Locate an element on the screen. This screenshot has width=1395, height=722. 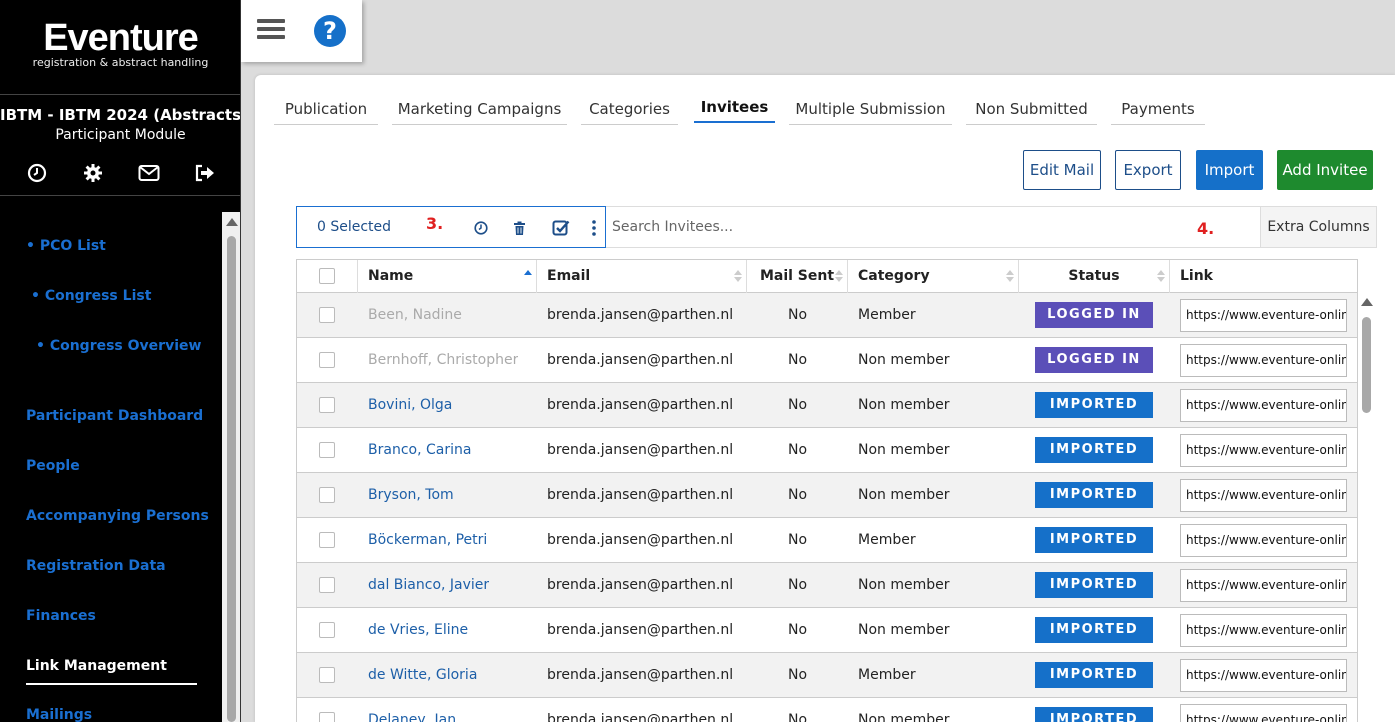
column-header-mail-sent: Mail Sent is located at coordinates (797, 276).